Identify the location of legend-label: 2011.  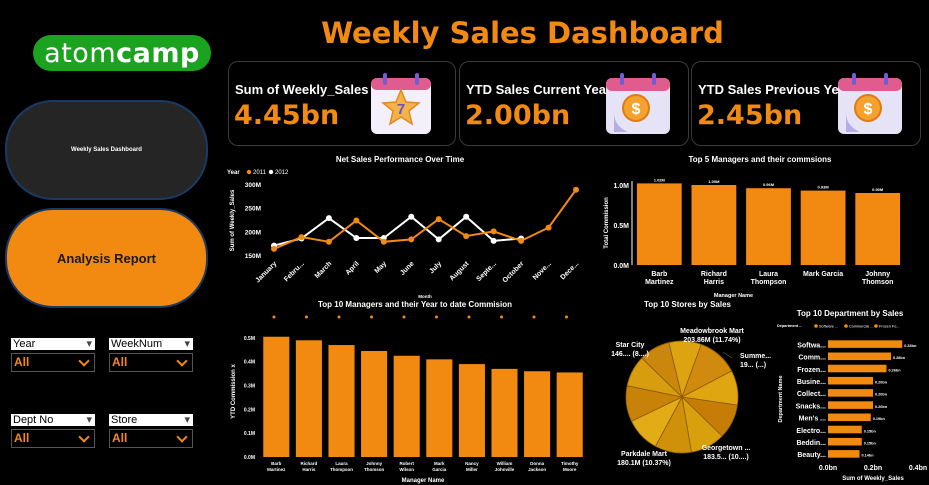
(260, 173).